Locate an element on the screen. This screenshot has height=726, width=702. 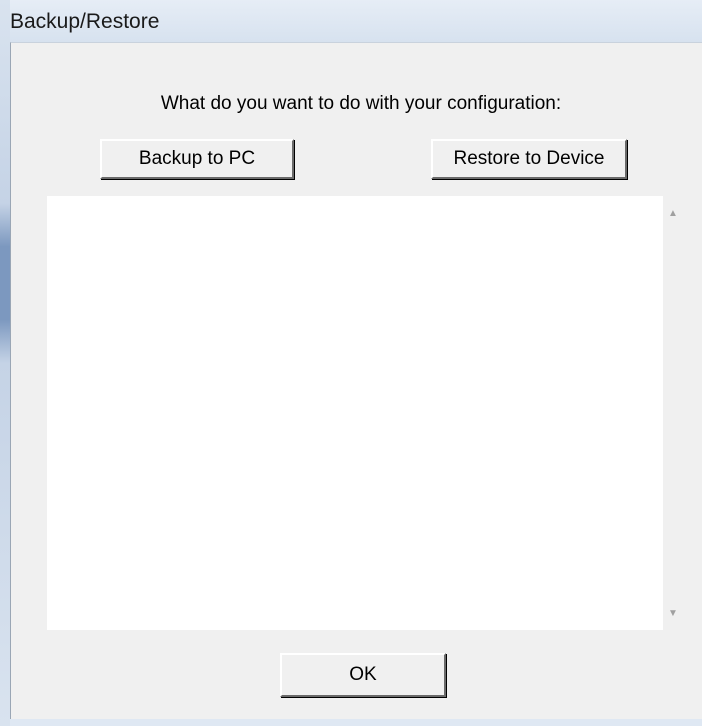
scroll-down-arrow-icon: ▼ is located at coordinates (673, 613).